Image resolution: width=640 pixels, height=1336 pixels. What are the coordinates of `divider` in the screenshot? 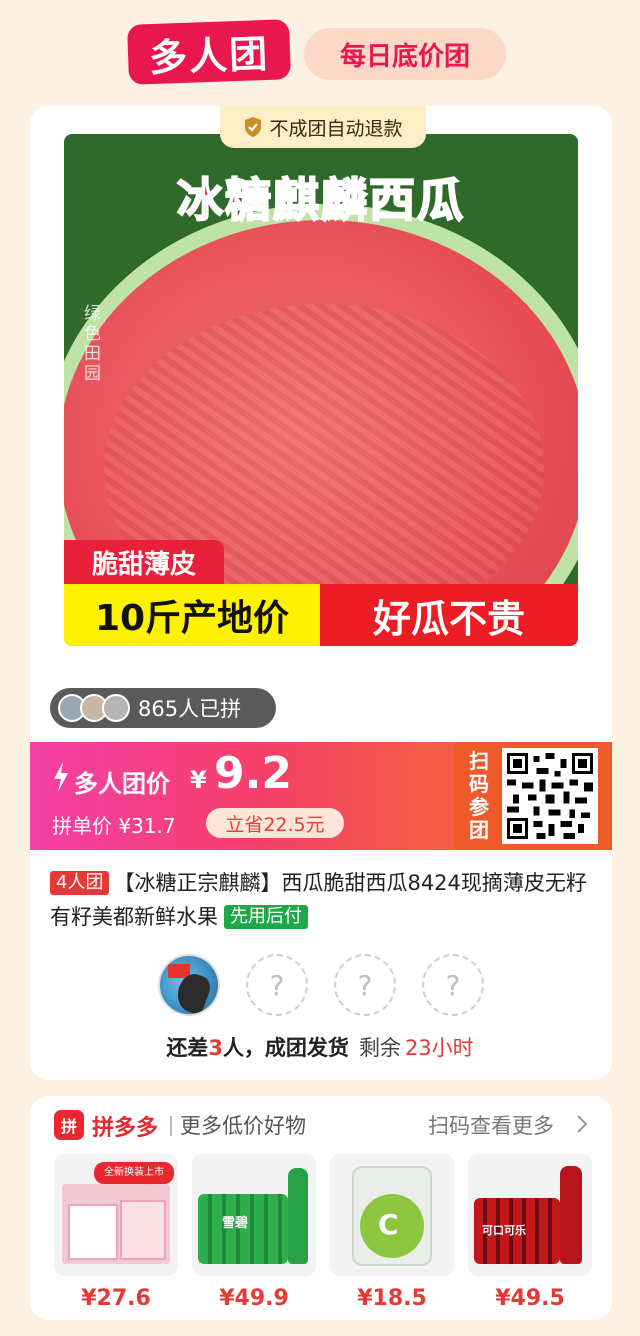 It's located at (171, 1126).